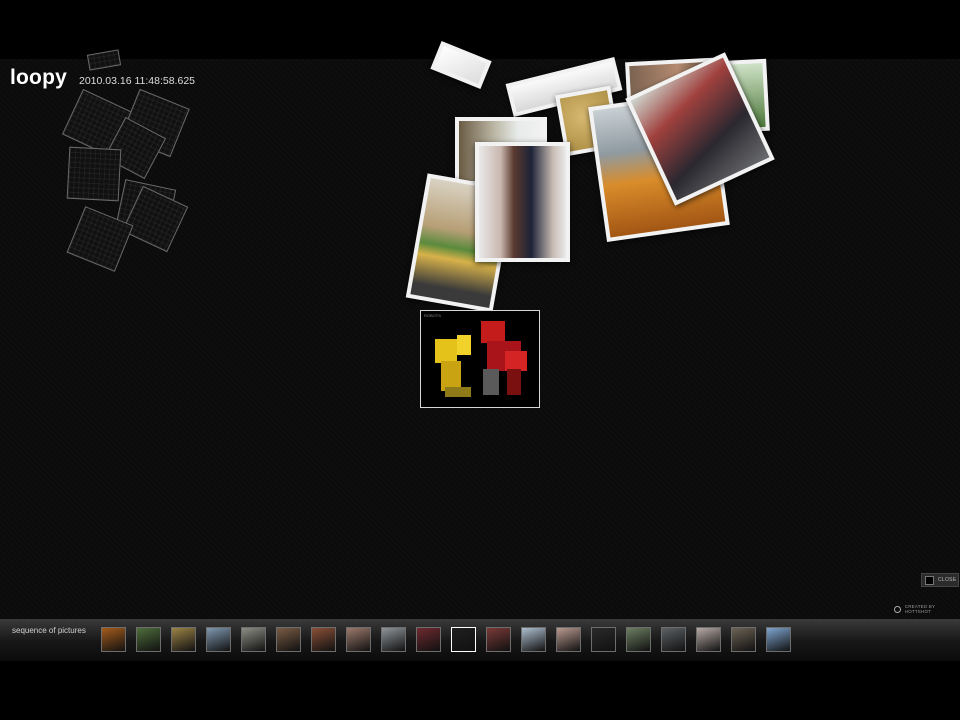 The width and height of the screenshot is (960, 720). Describe the element at coordinates (743, 639) in the screenshot. I see `thumbnail-room-interior` at that location.